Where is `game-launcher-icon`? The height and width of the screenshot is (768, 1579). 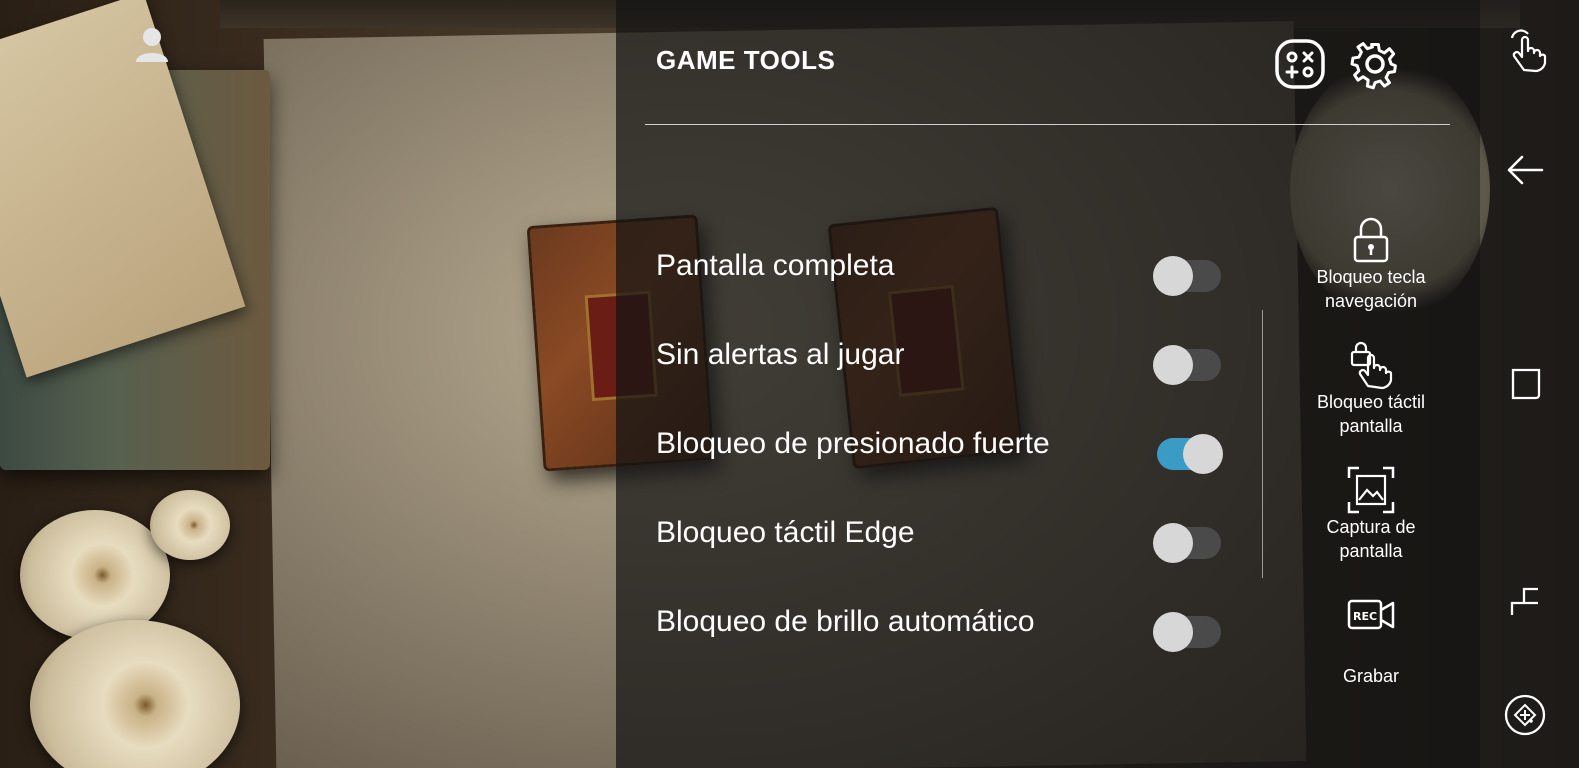
game-launcher-icon is located at coordinates (1300, 64).